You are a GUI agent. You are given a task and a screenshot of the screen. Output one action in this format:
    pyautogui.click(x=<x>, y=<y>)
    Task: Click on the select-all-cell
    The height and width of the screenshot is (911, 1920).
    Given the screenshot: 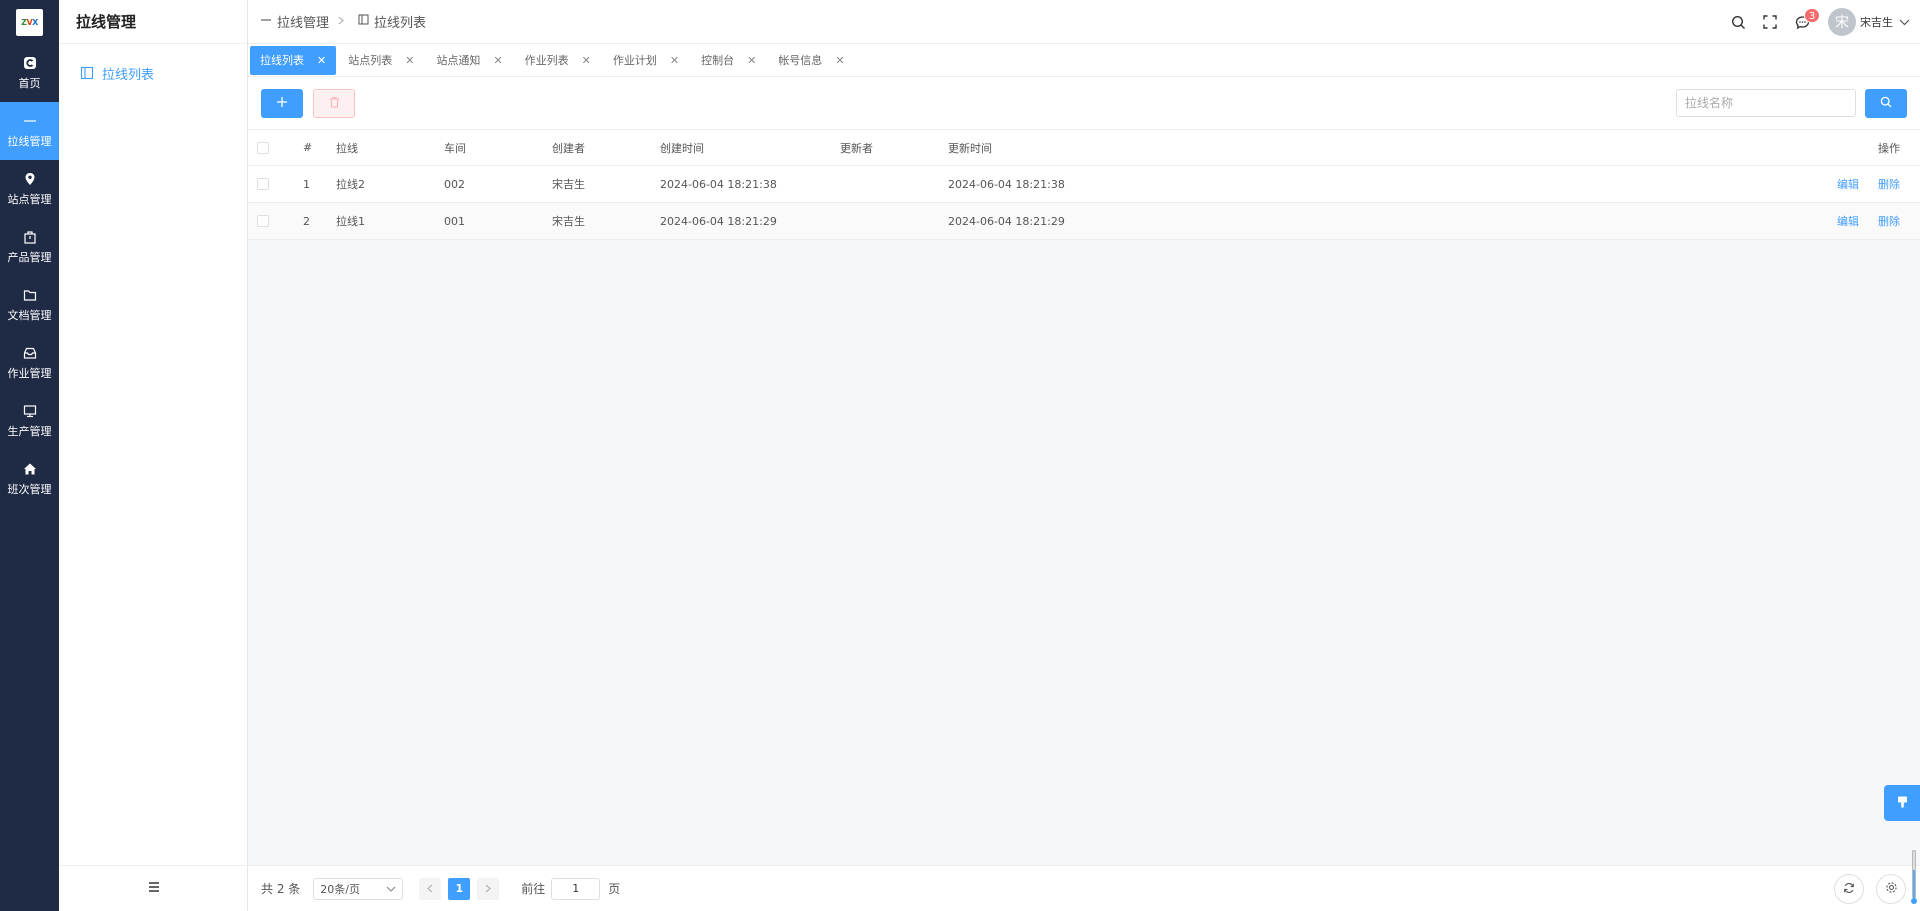 What is the action you would take?
    pyautogui.click(x=270, y=147)
    